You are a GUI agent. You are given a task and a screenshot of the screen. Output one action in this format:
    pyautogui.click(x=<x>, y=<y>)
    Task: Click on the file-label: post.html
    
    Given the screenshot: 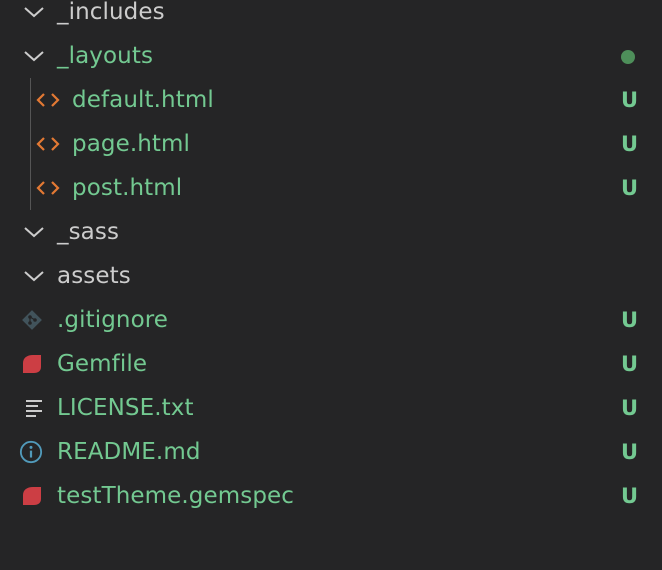 What is the action you would take?
    pyautogui.click(x=127, y=188)
    